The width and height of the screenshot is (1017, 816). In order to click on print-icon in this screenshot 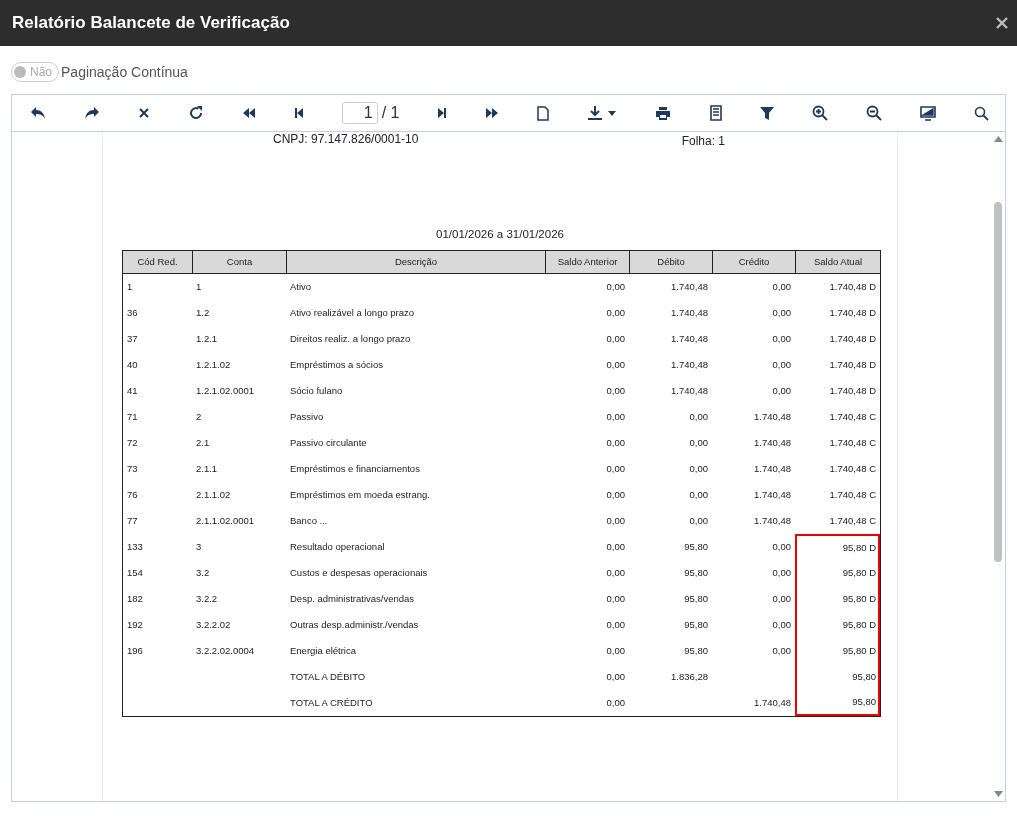, I will do `click(663, 113)`.